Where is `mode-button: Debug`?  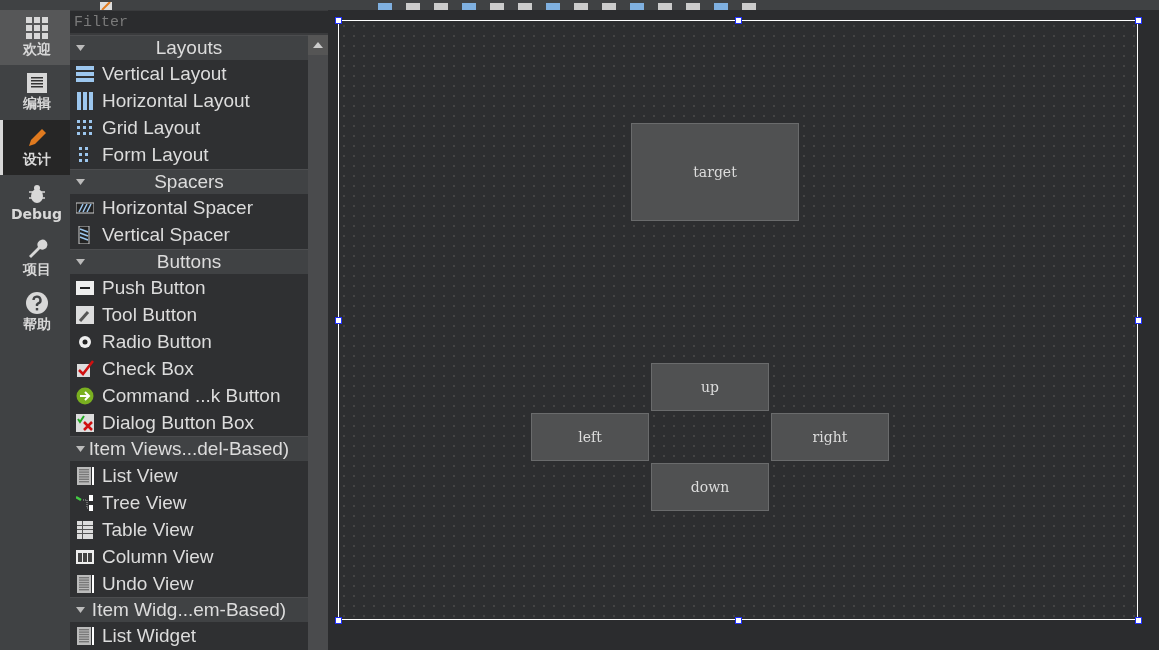
mode-button: Debug is located at coordinates (35, 202).